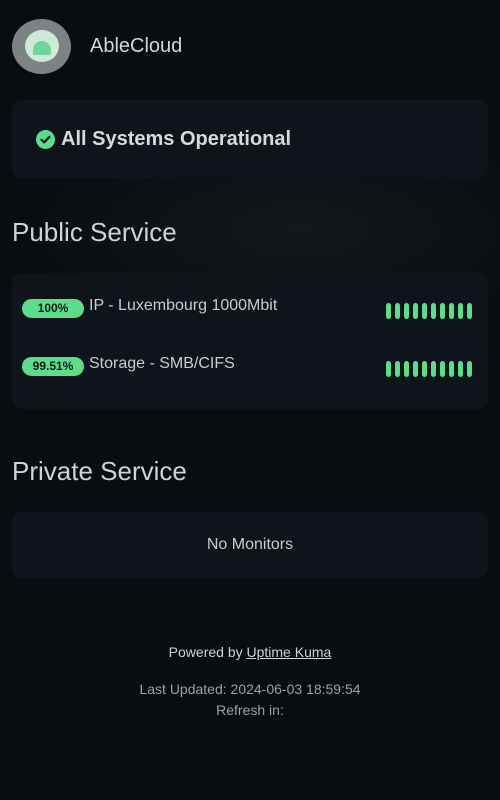 This screenshot has width=500, height=800. I want to click on uptime-badge: 100%, so click(53, 308).